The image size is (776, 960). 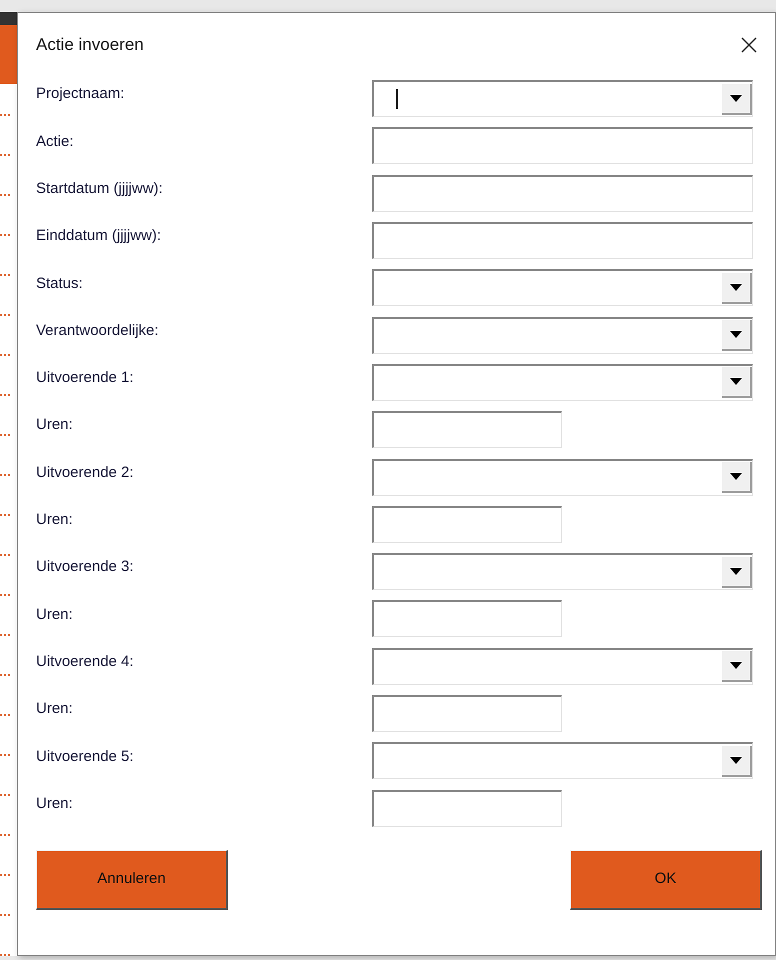 I want to click on cancel-button: Annuleren, so click(x=132, y=880).